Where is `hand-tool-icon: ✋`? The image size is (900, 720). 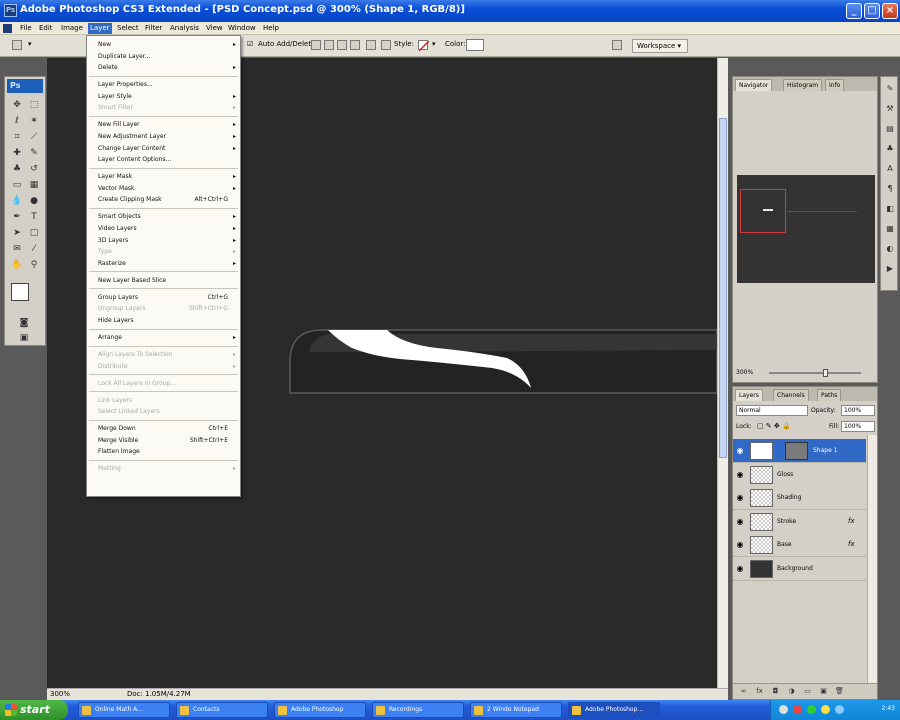
hand-tool-icon: ✋ is located at coordinates (17, 265).